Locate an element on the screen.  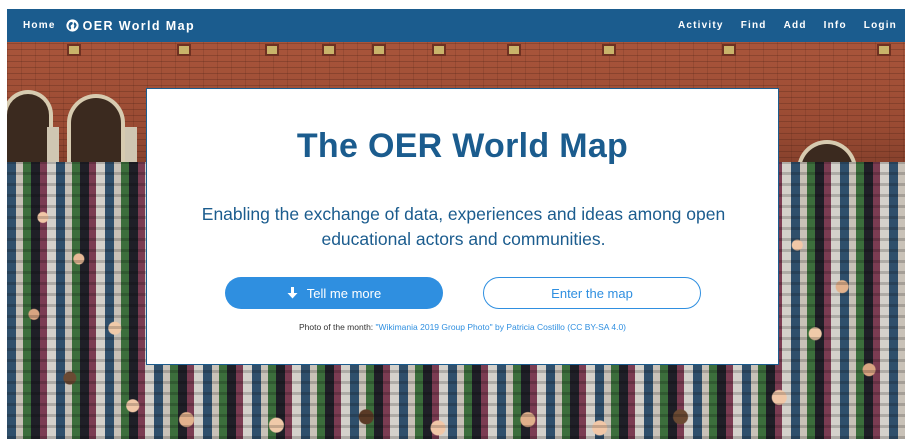
enter-the-map-button: Enter the map is located at coordinates (592, 293).